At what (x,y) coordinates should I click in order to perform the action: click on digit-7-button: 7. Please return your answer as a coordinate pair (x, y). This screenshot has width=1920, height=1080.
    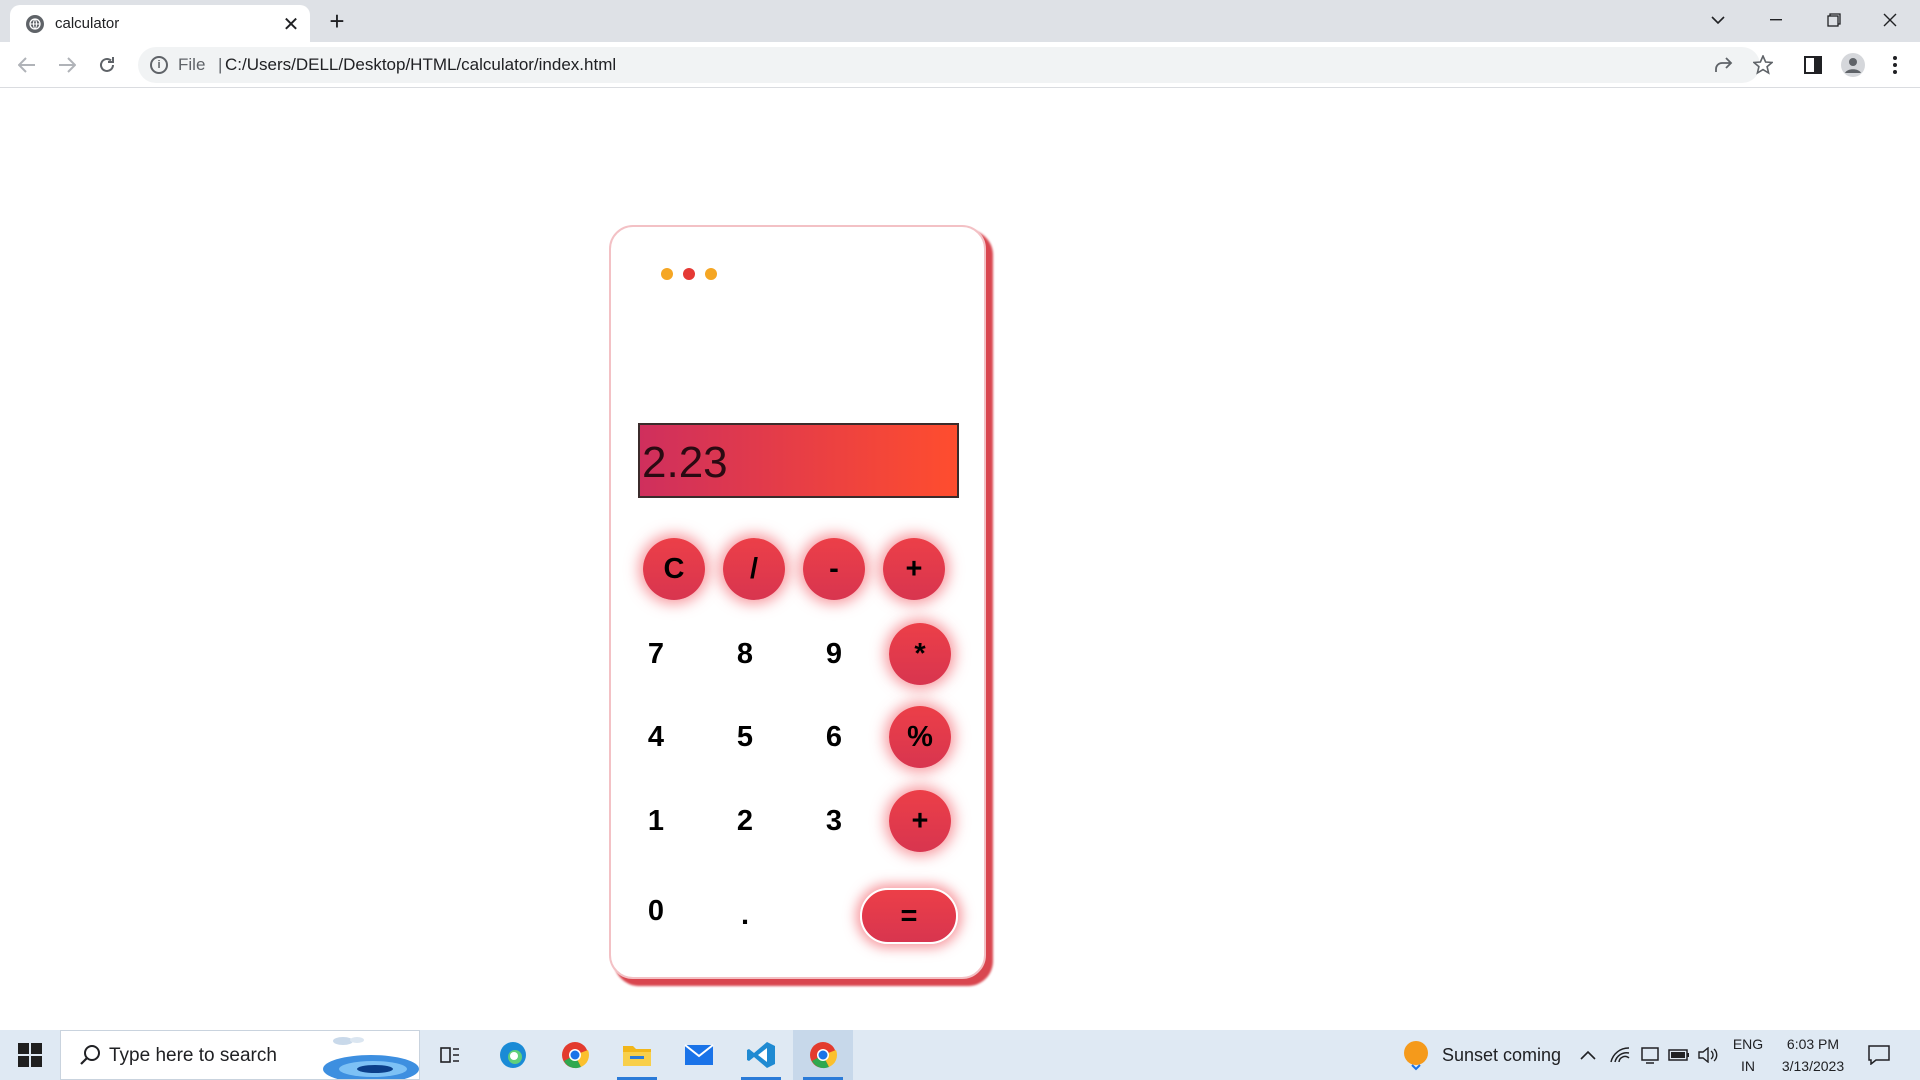
    Looking at the image, I should click on (656, 654).